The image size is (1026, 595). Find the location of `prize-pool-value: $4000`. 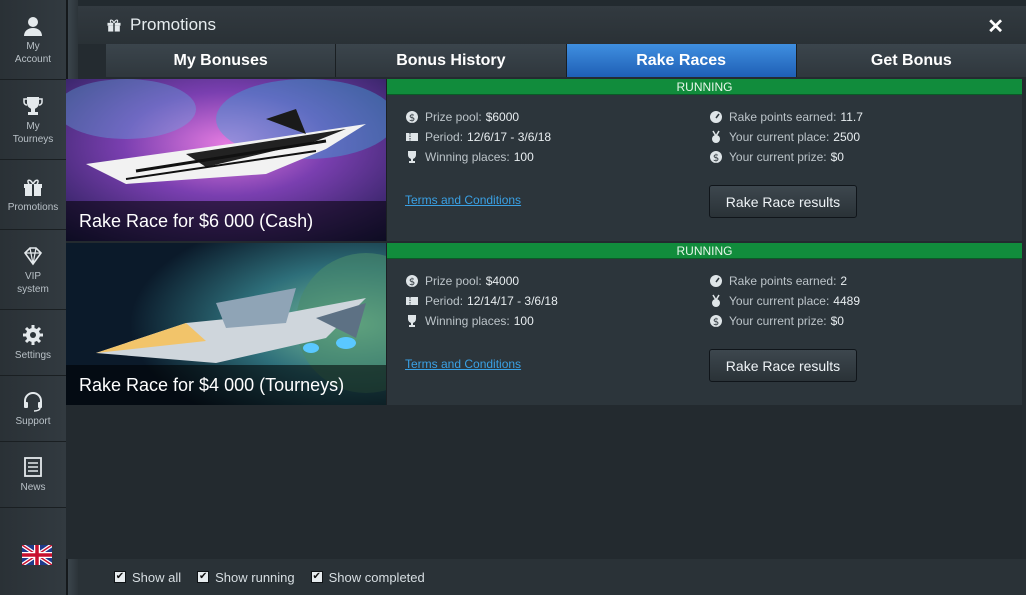

prize-pool-value: $4000 is located at coordinates (502, 281).